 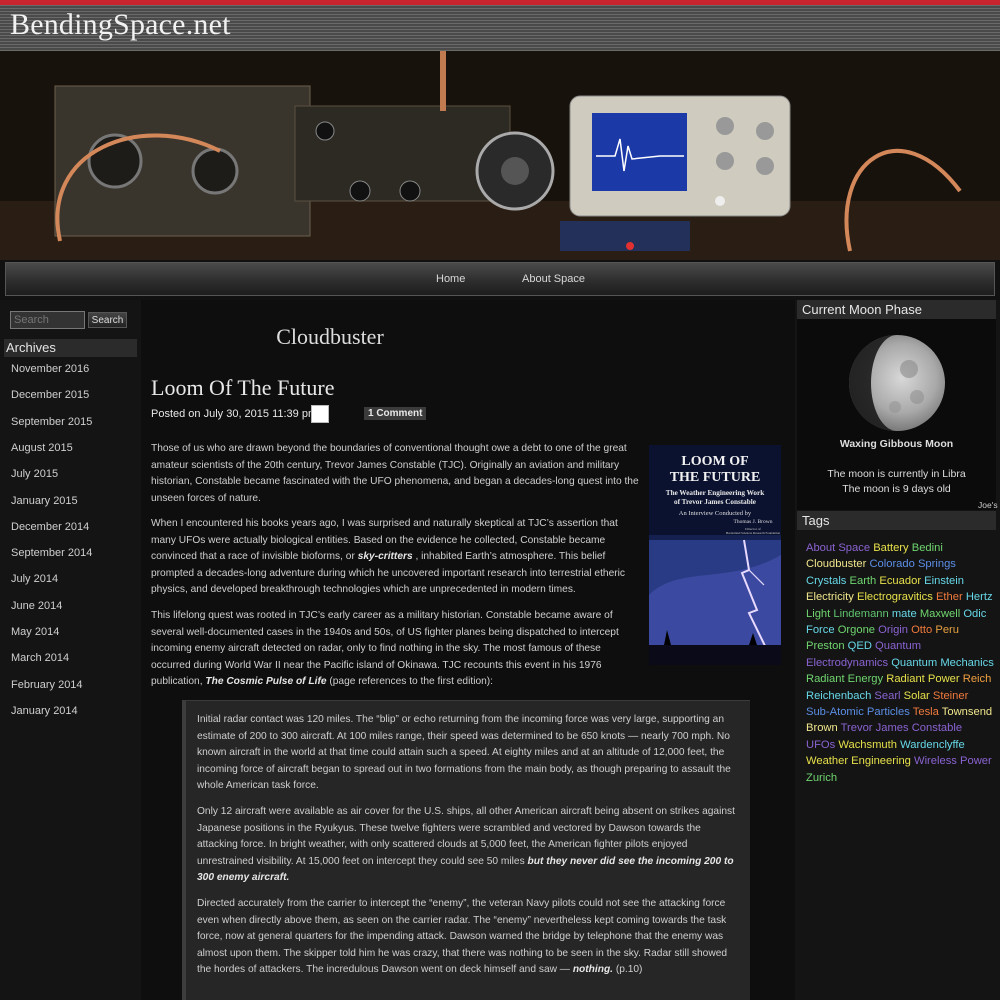 What do you see at coordinates (395, 413) in the screenshot?
I see `comments-link: 1 Comment` at bounding box center [395, 413].